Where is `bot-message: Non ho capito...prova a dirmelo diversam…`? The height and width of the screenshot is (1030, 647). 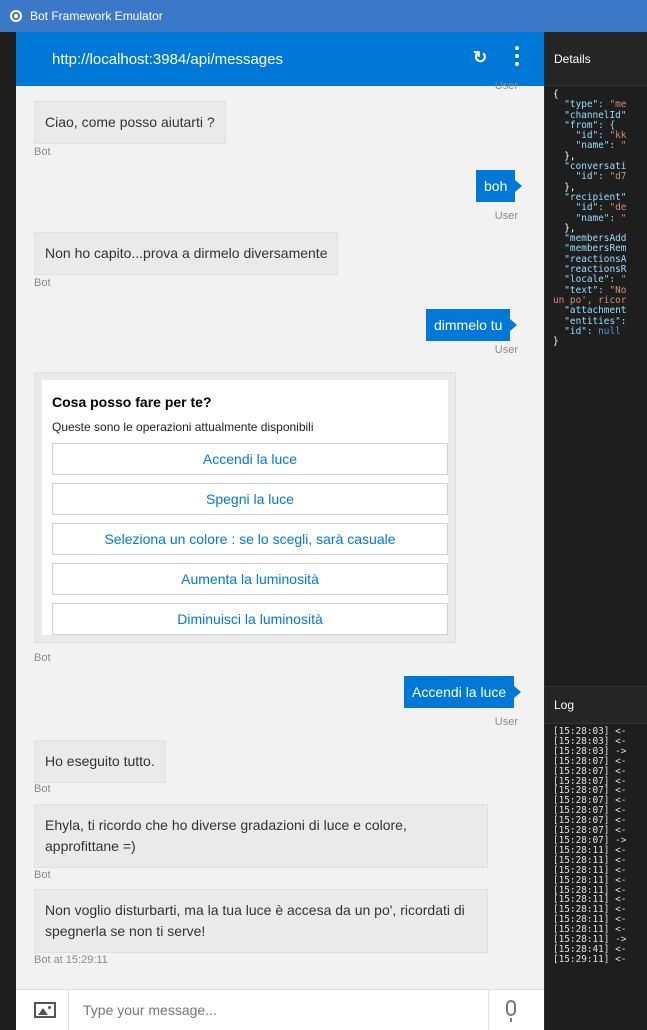
bot-message: Non ho capito...prova a dirmelo diversam… is located at coordinates (186, 253).